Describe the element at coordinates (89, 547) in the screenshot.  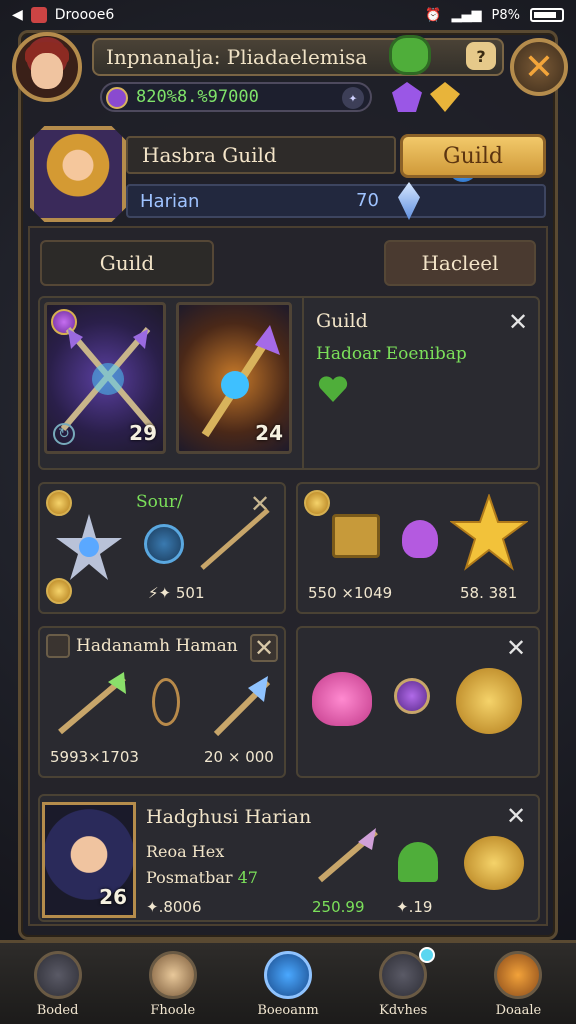
I see `spiked-star-icon` at that location.